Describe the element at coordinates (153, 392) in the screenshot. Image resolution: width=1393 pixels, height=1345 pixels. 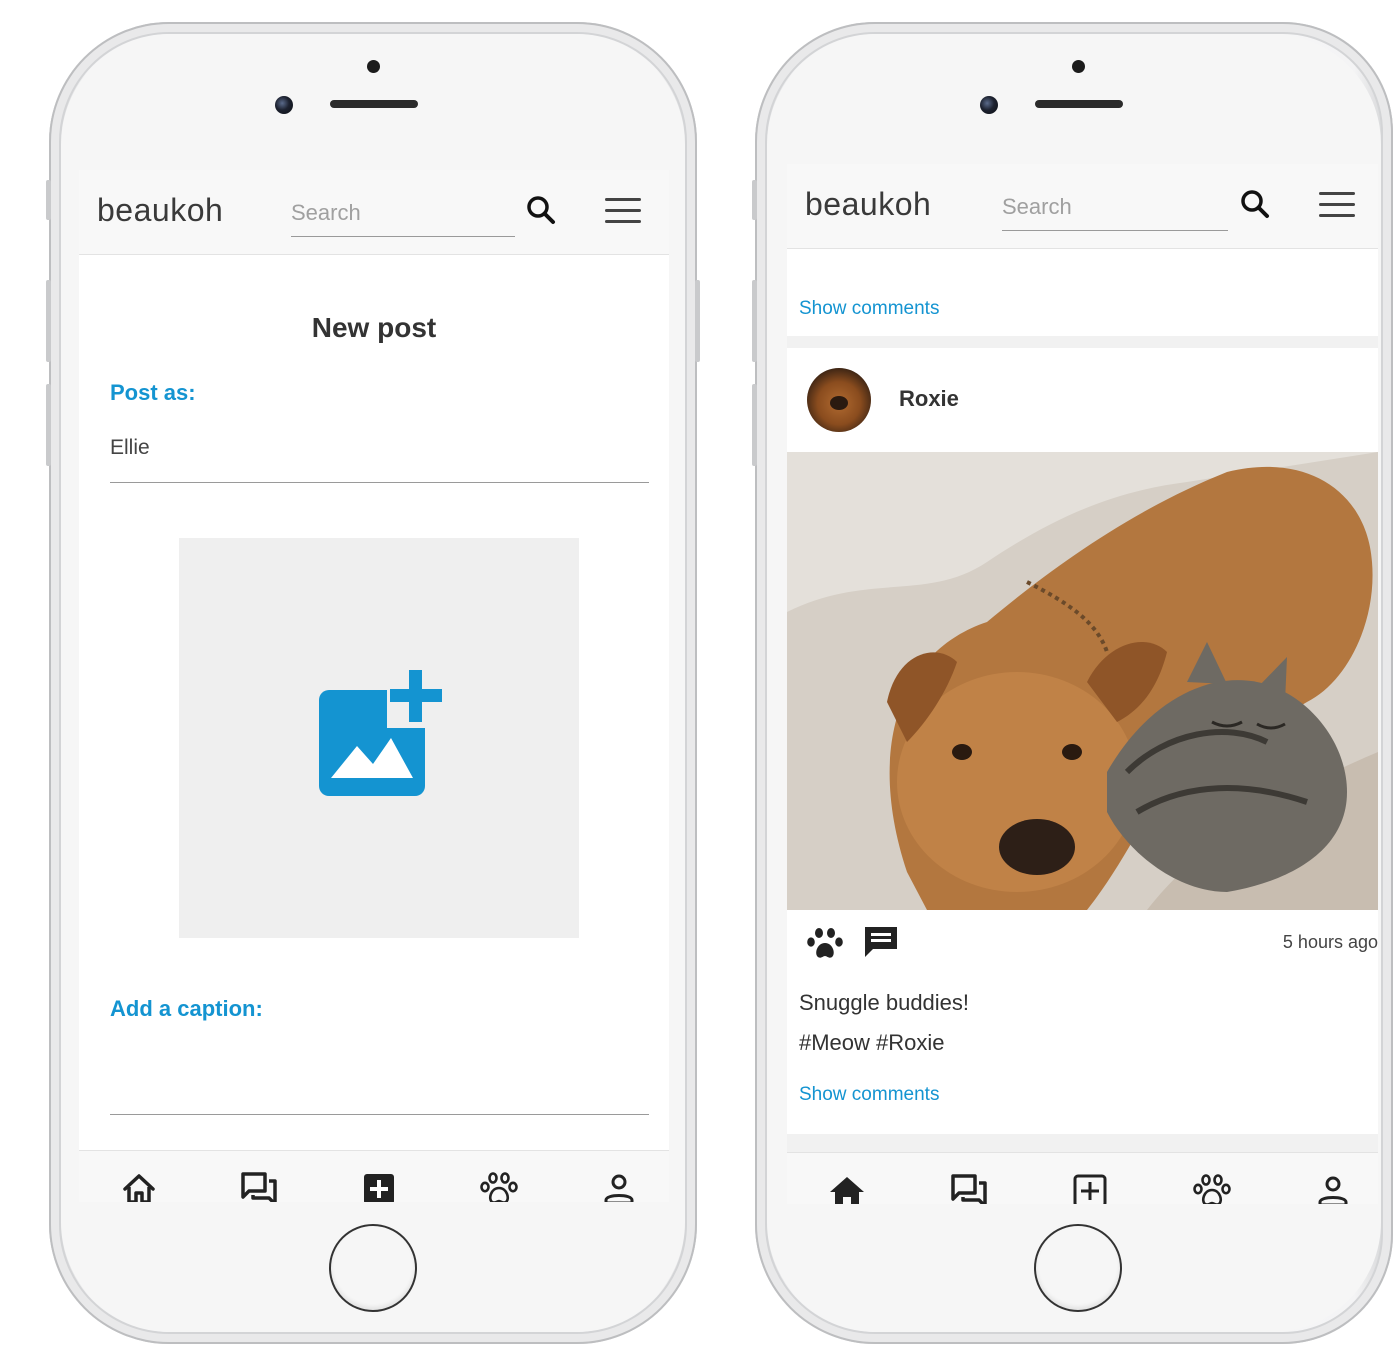
I see `post-as-label: Post as:` at that location.